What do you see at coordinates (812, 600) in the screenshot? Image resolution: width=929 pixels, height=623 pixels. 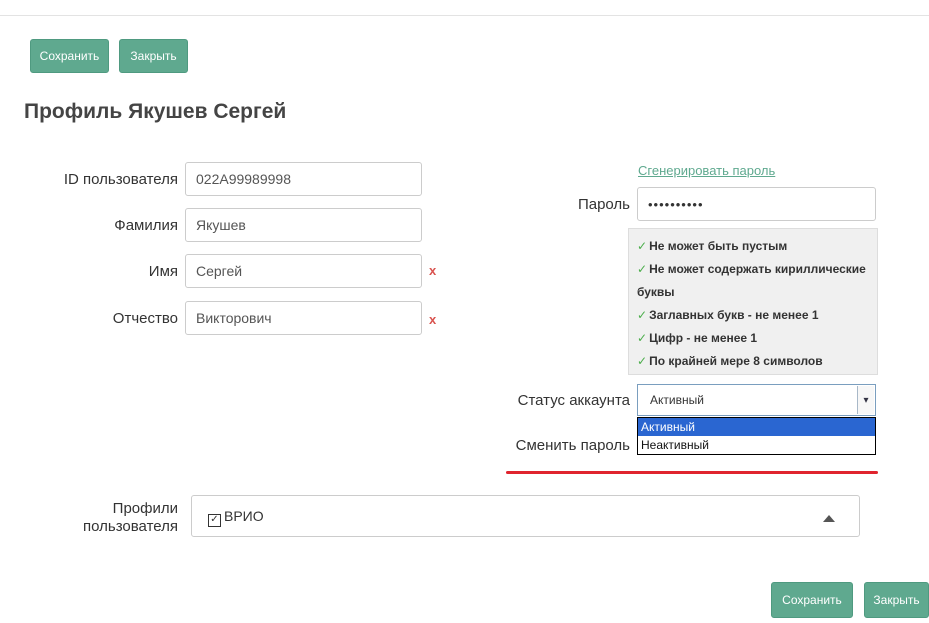 I see `save-button-bottom: Сохранить` at bounding box center [812, 600].